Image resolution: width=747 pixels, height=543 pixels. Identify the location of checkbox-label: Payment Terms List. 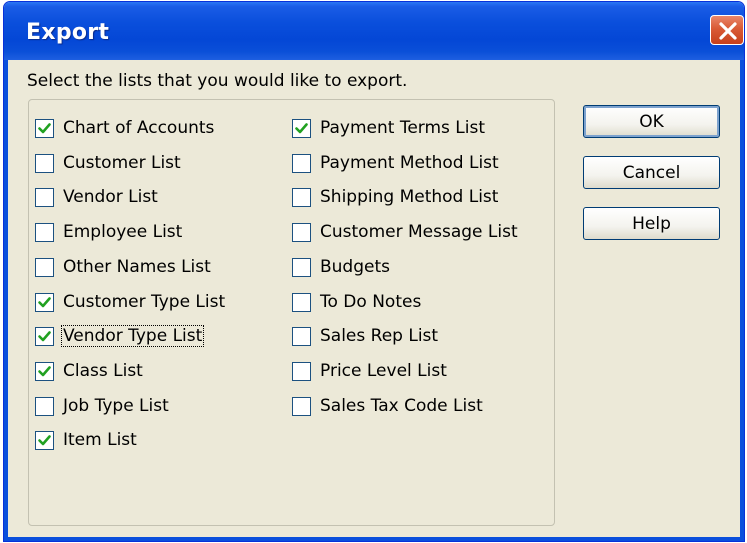
(403, 128).